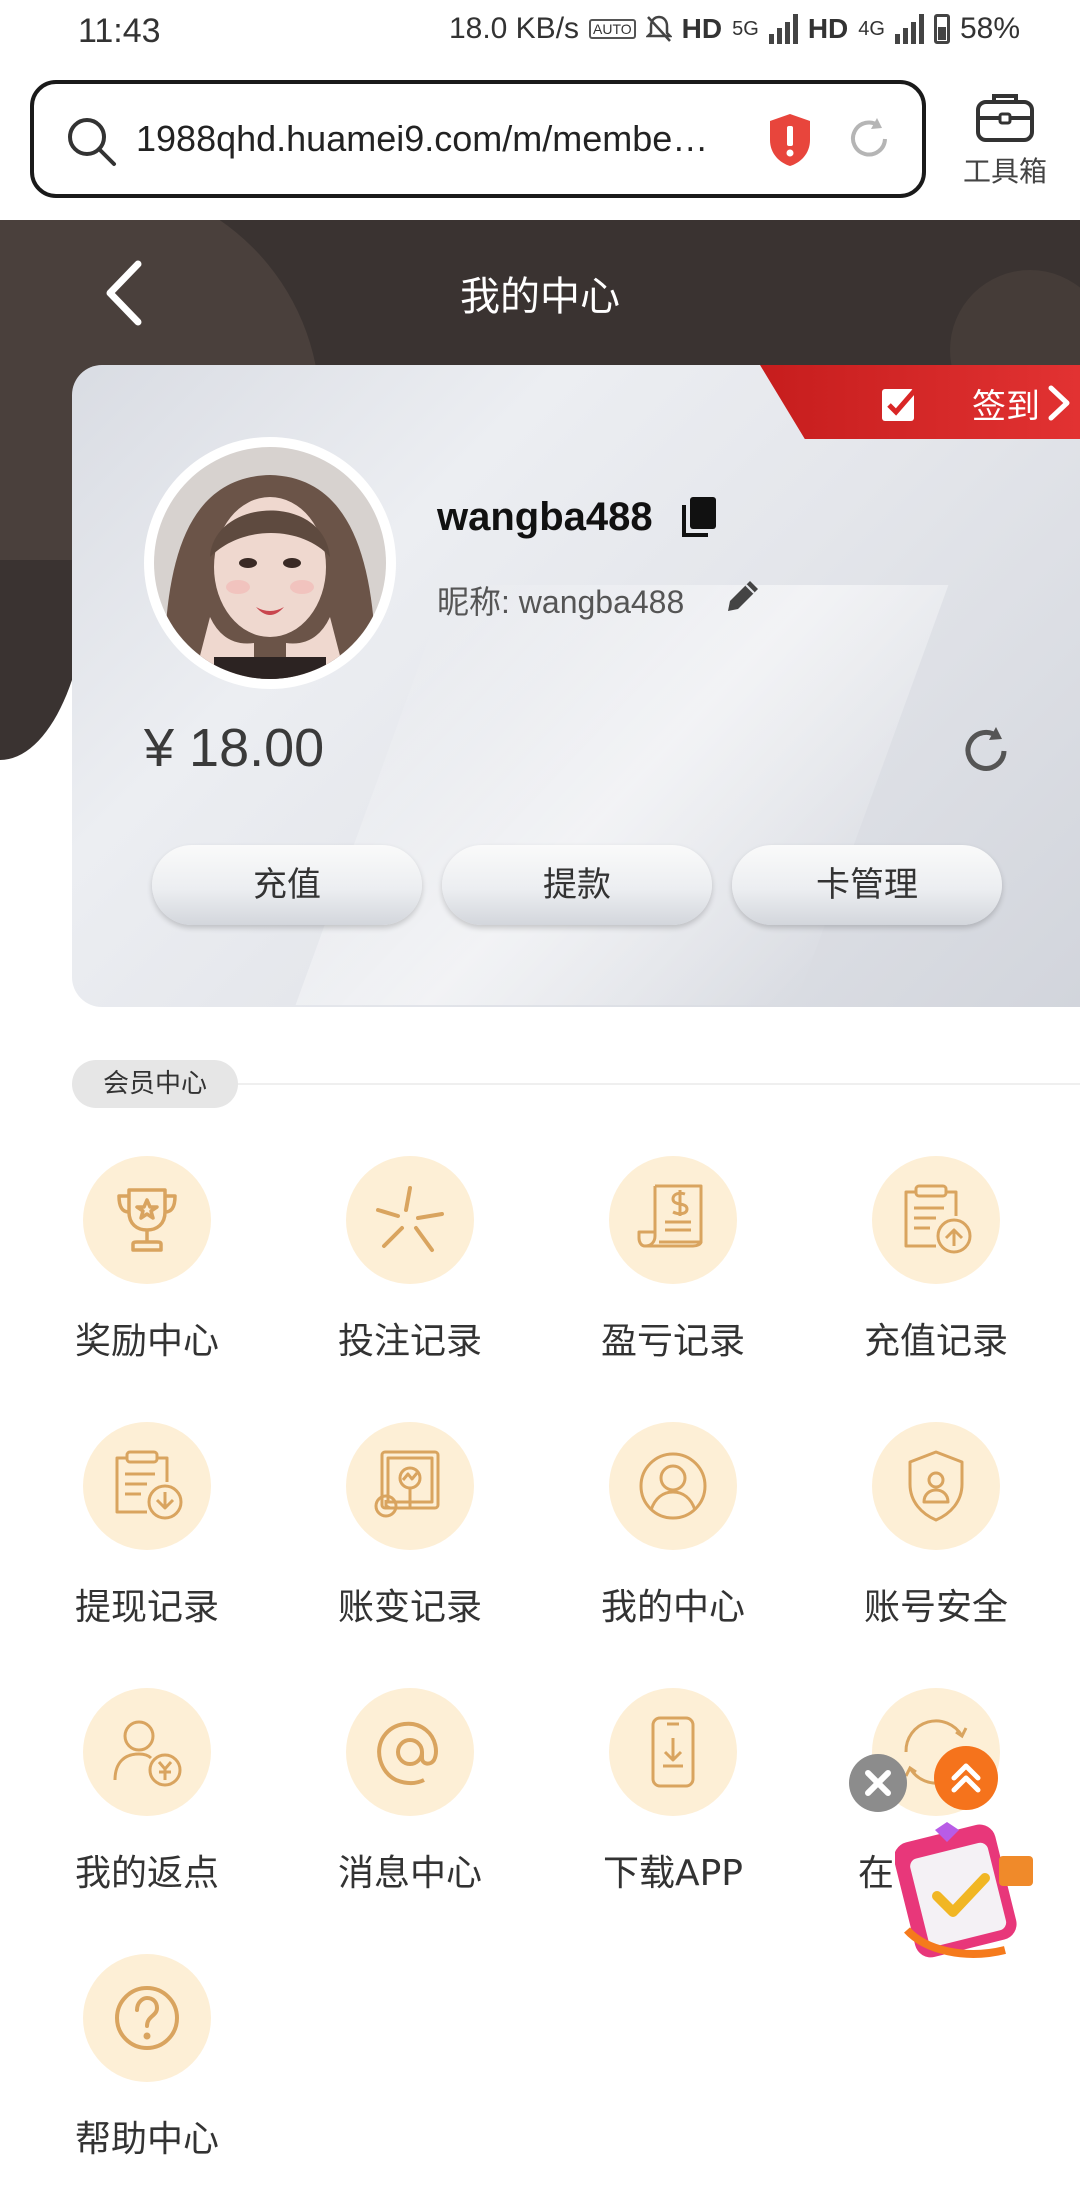 The height and width of the screenshot is (2198, 1080). I want to click on recharge-button: 充值, so click(287, 885).